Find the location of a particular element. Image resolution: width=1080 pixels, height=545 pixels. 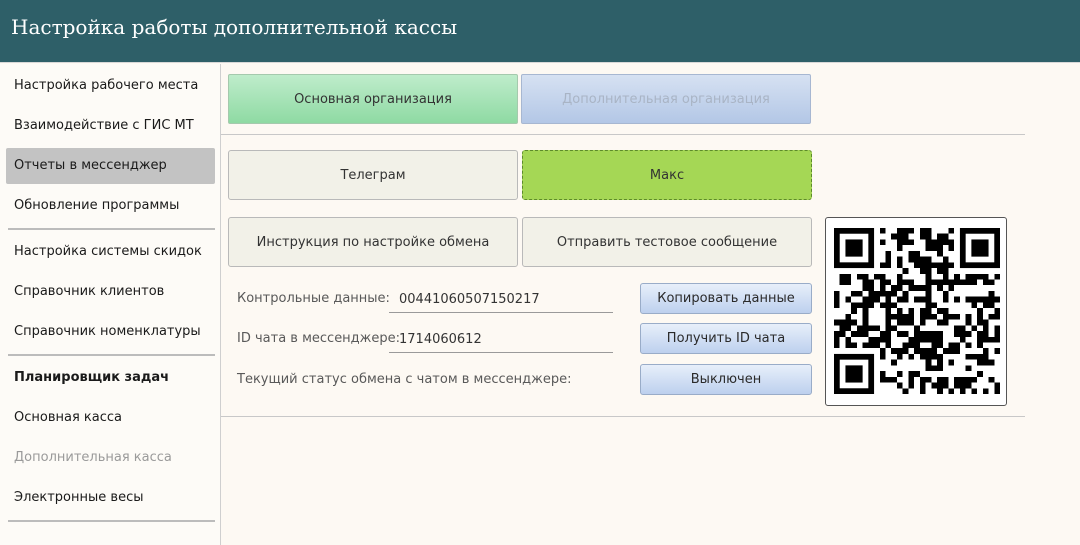

tab-max: Макс is located at coordinates (667, 175).